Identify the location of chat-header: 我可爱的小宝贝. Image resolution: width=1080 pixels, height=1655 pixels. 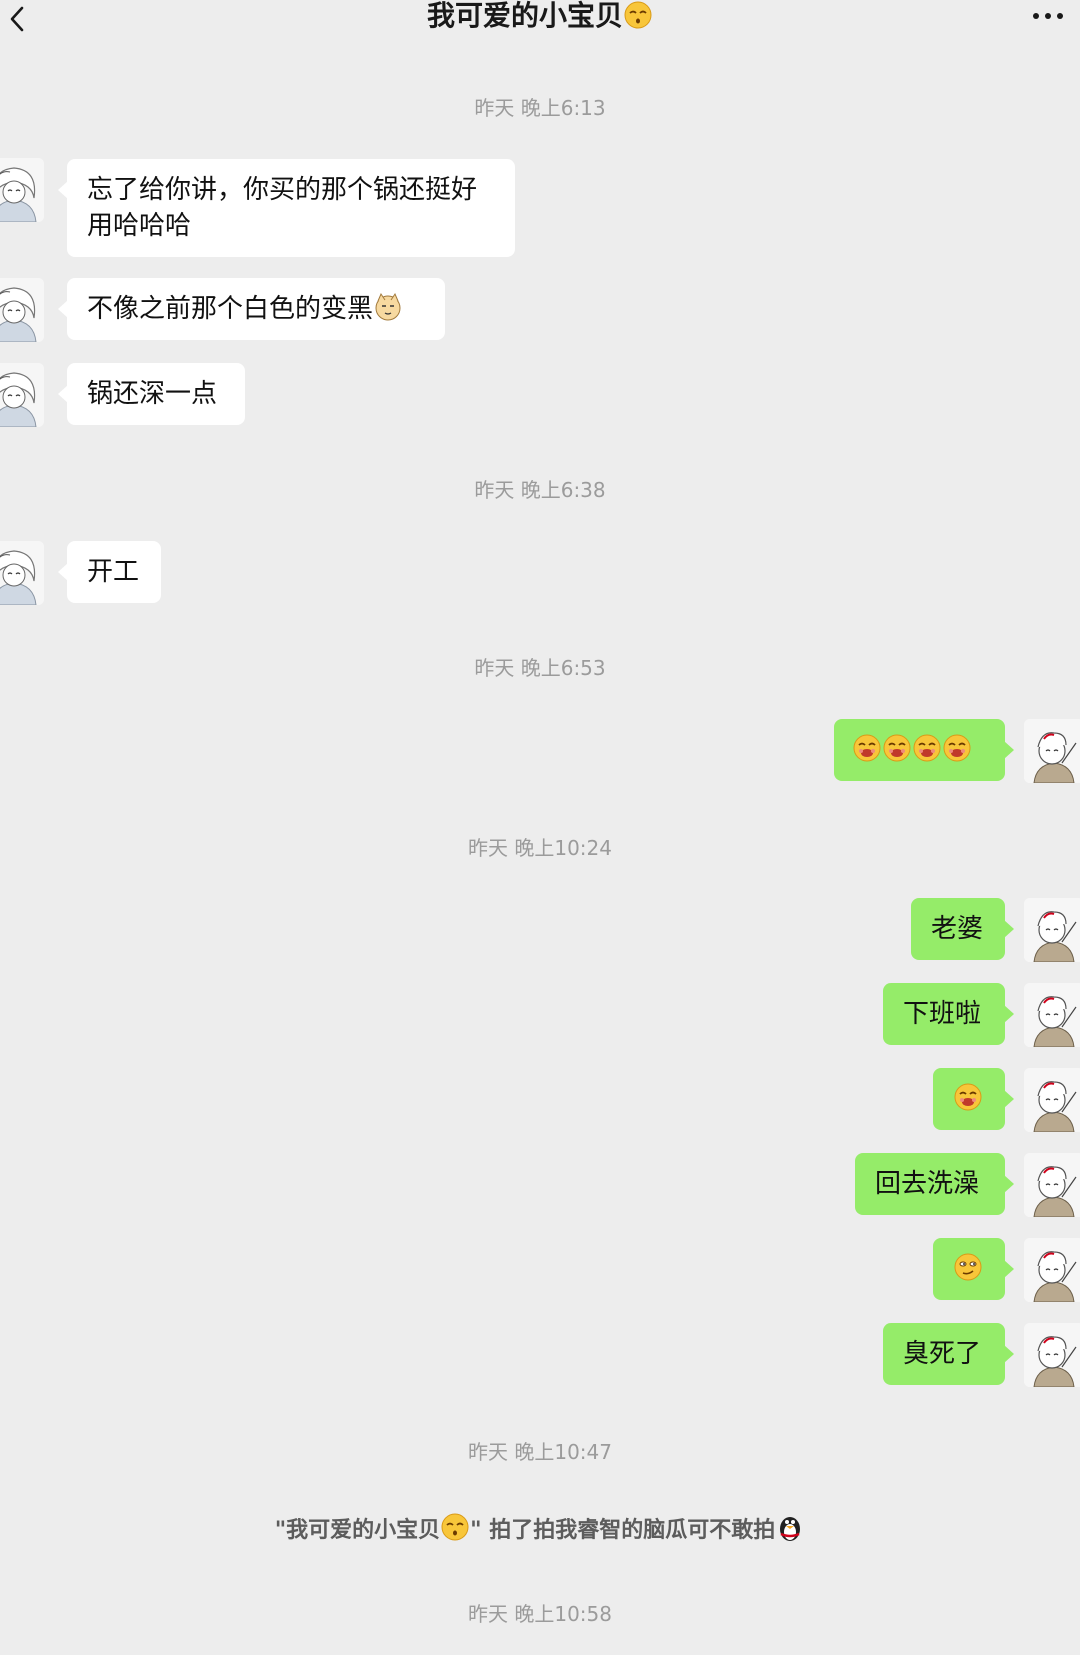
(540, 26).